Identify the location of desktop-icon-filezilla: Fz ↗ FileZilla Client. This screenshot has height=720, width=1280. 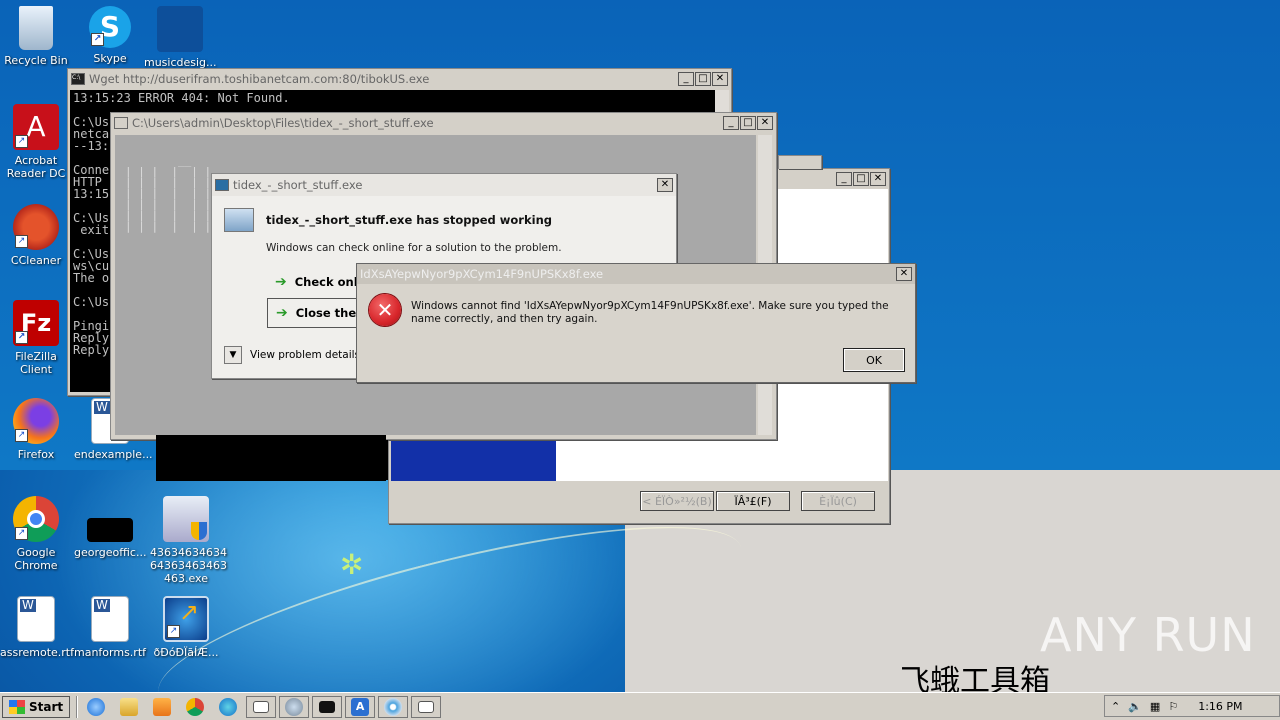
(36, 338).